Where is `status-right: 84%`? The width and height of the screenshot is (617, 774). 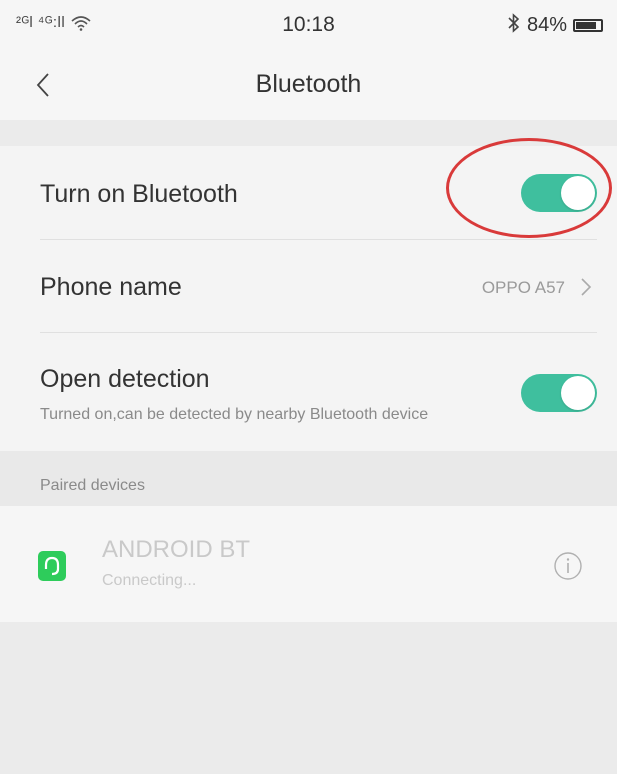
status-right: 84% is located at coordinates (555, 25).